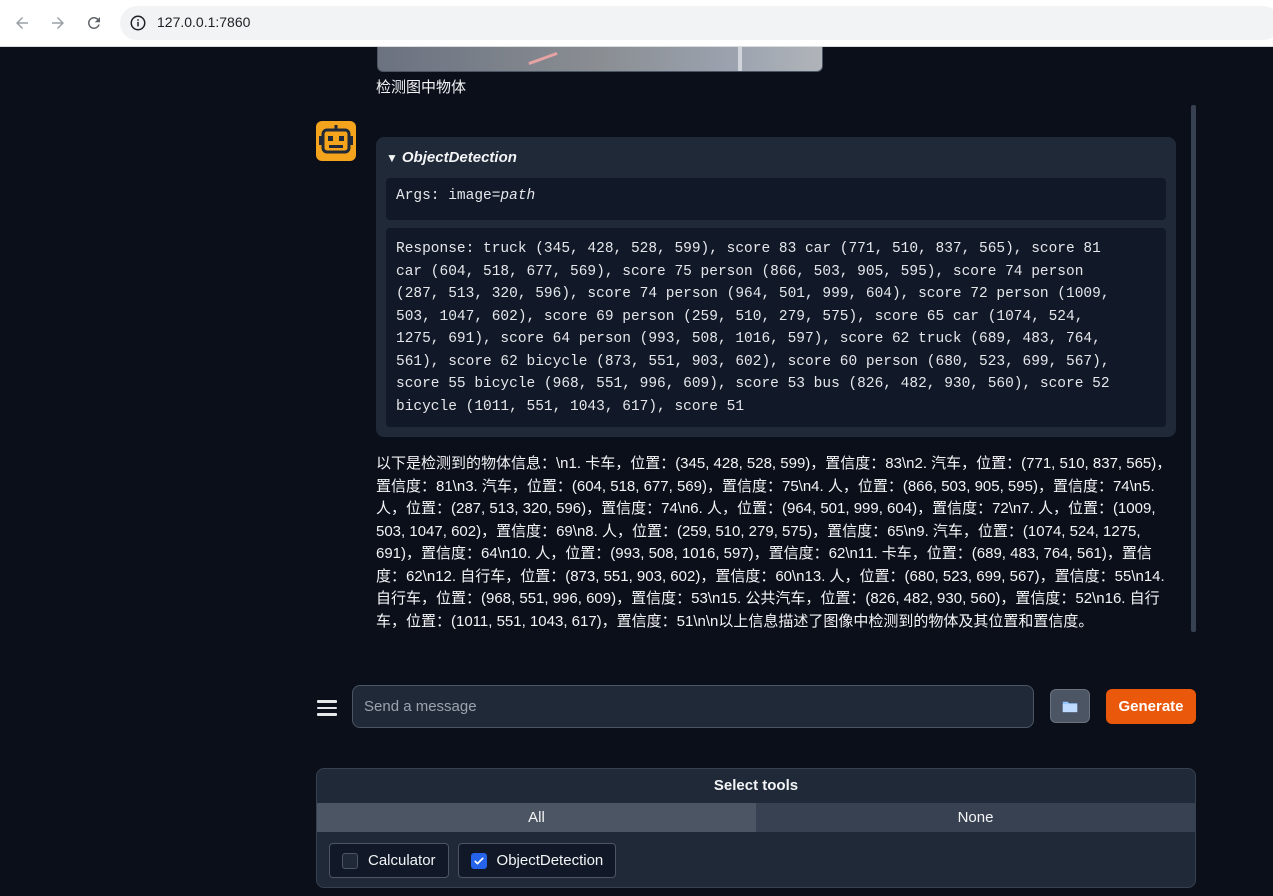 The width and height of the screenshot is (1273, 896). Describe the element at coordinates (550, 860) in the screenshot. I see `tool-option-label: ObjectDetection` at that location.